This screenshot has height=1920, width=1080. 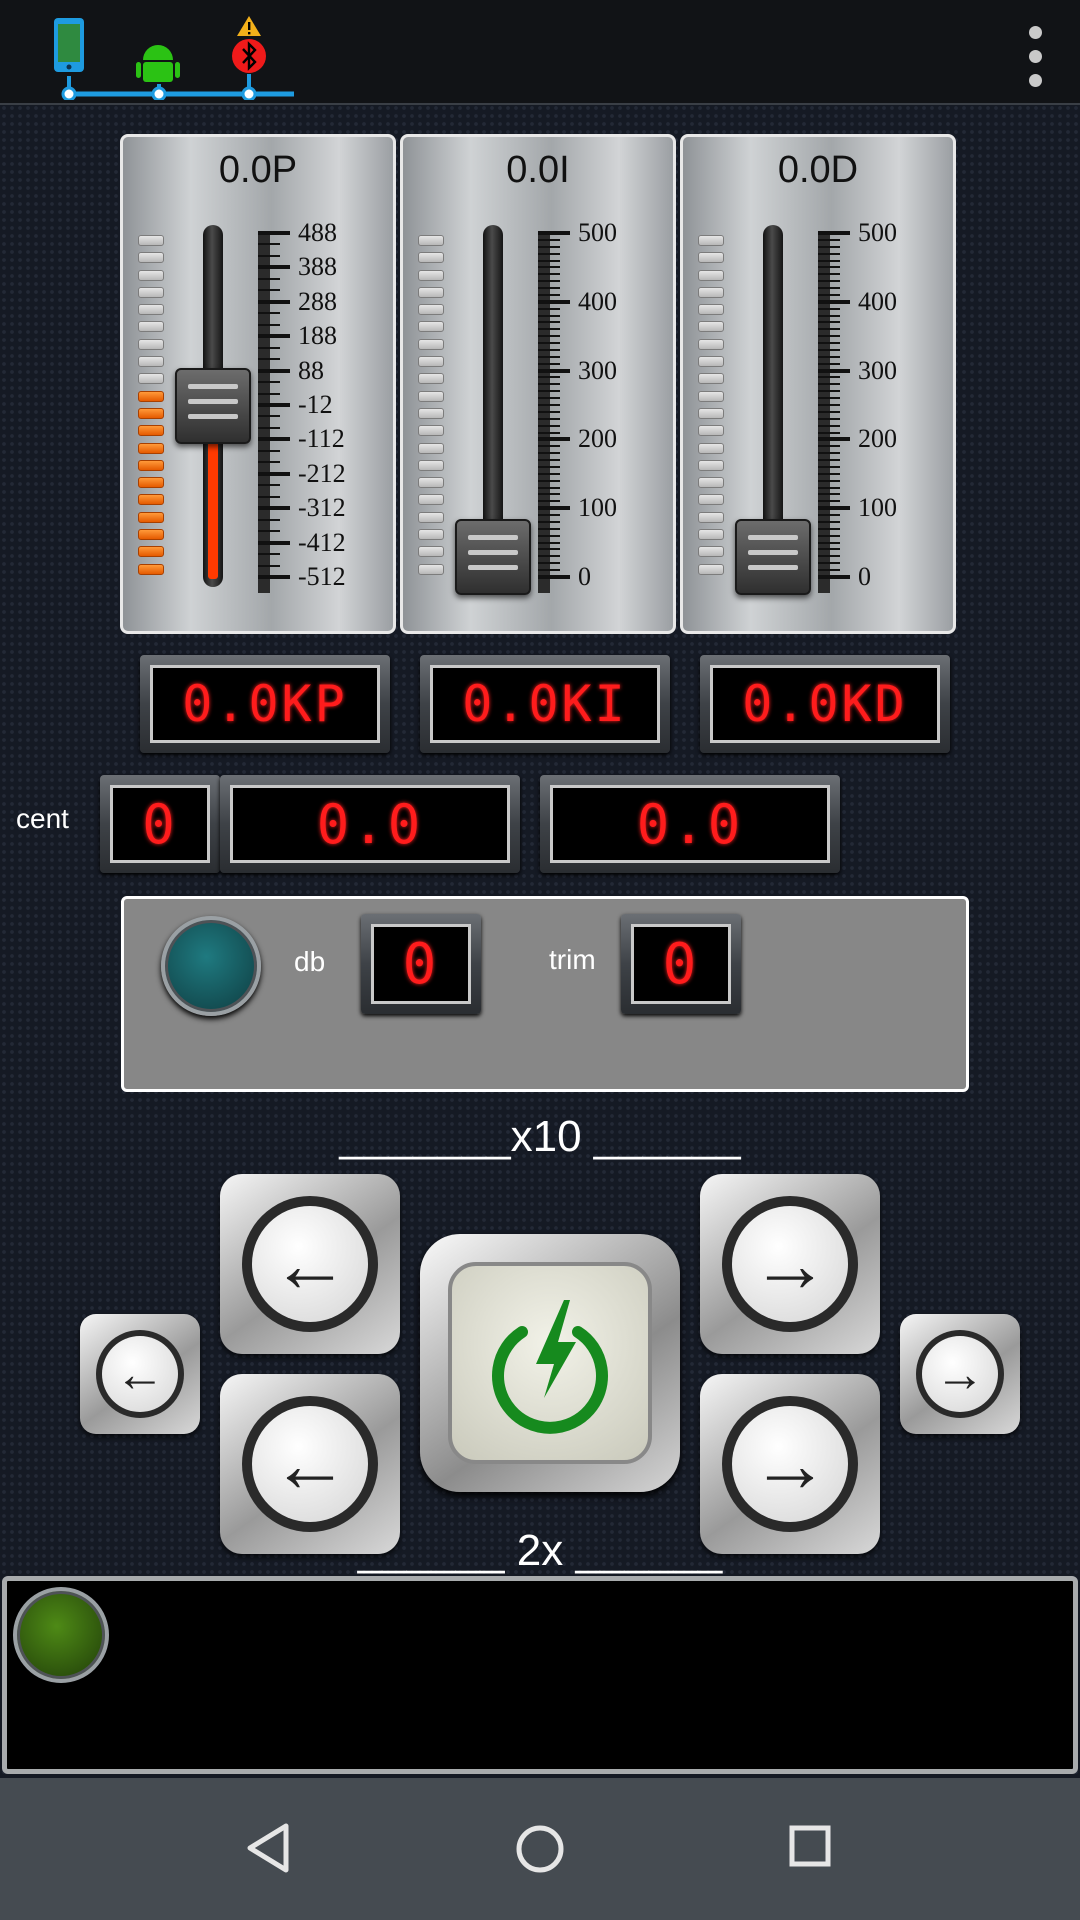 What do you see at coordinates (213, 406) in the screenshot?
I see `slider-handle-p` at bounding box center [213, 406].